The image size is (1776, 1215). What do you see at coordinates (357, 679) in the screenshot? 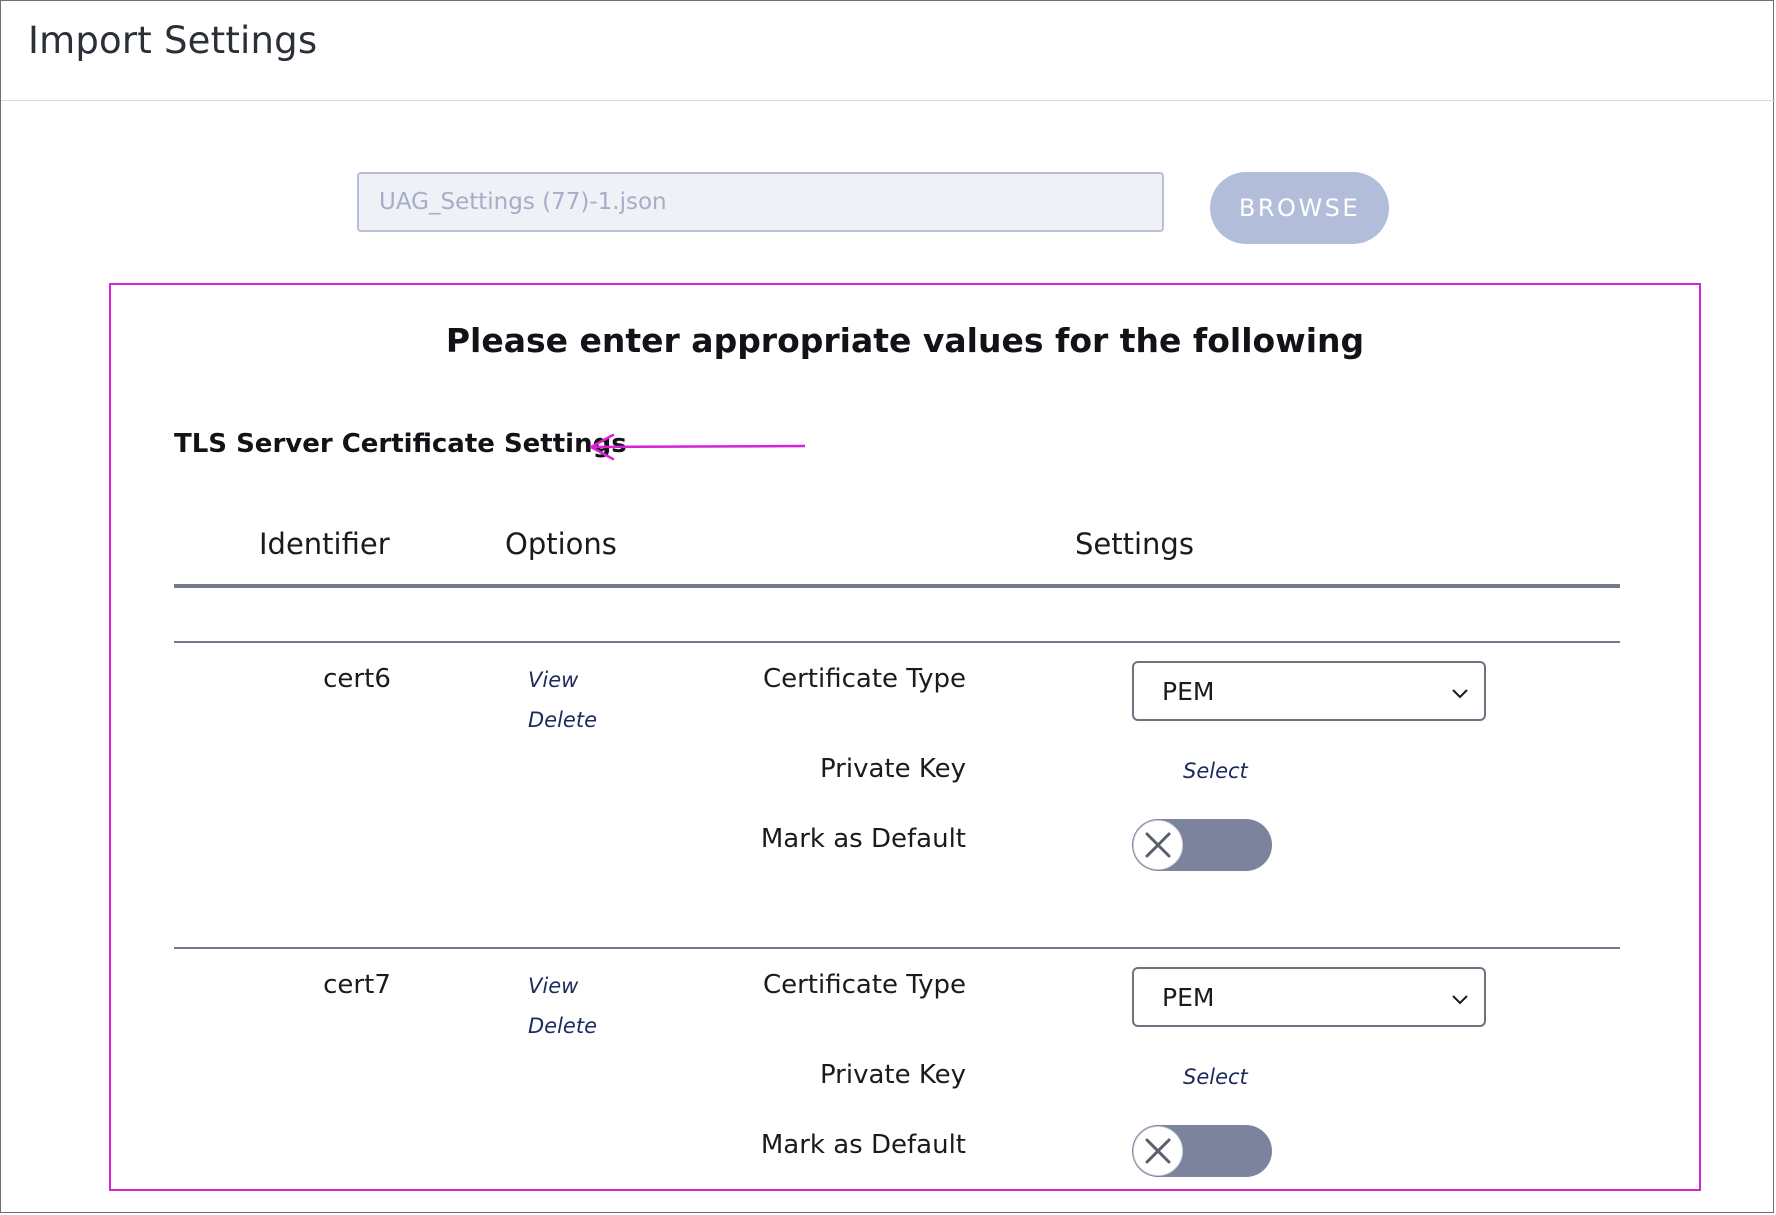
I see `row-identifier: cert6` at bounding box center [357, 679].